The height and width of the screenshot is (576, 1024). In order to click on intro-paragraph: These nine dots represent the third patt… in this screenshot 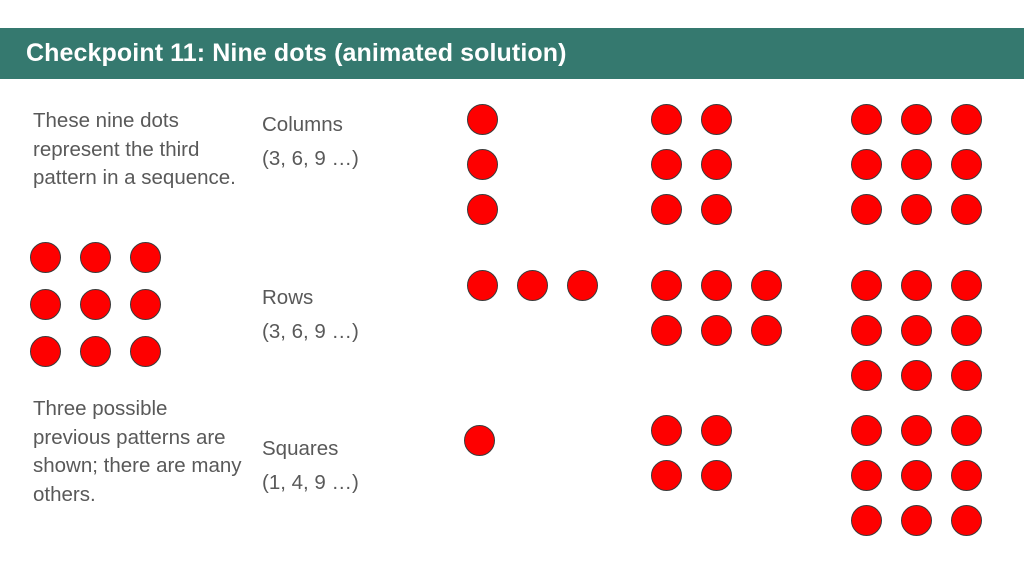, I will do `click(134, 149)`.